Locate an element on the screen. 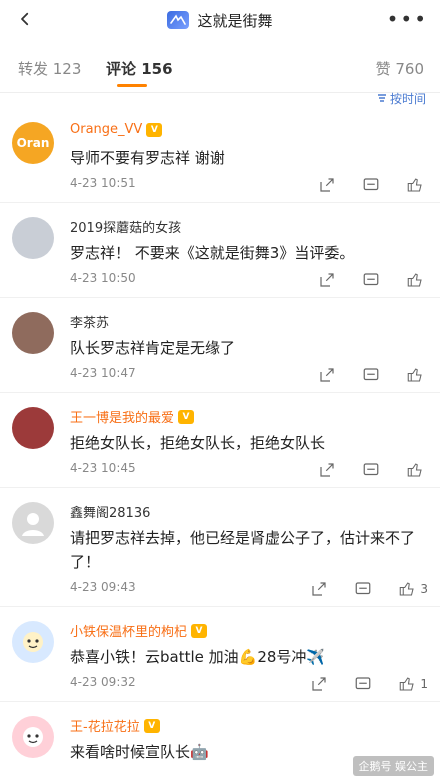 The height and width of the screenshot is (782, 440). page-title: 这就是街舞 is located at coordinates (235, 20).